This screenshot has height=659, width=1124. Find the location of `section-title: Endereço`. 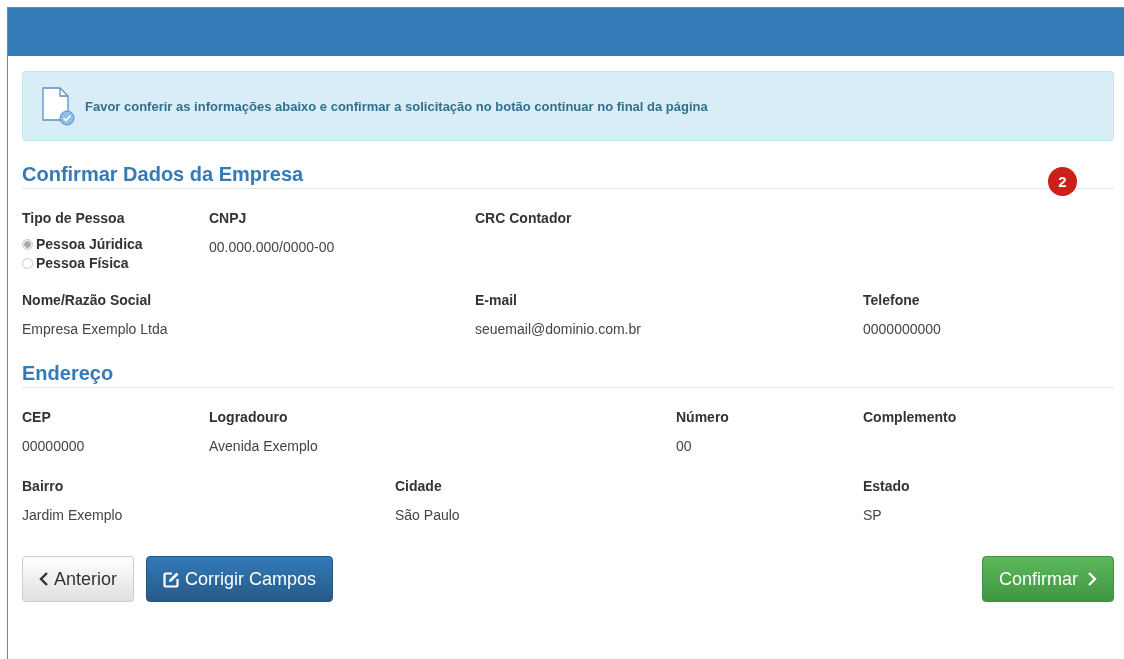

section-title: Endereço is located at coordinates (68, 373).